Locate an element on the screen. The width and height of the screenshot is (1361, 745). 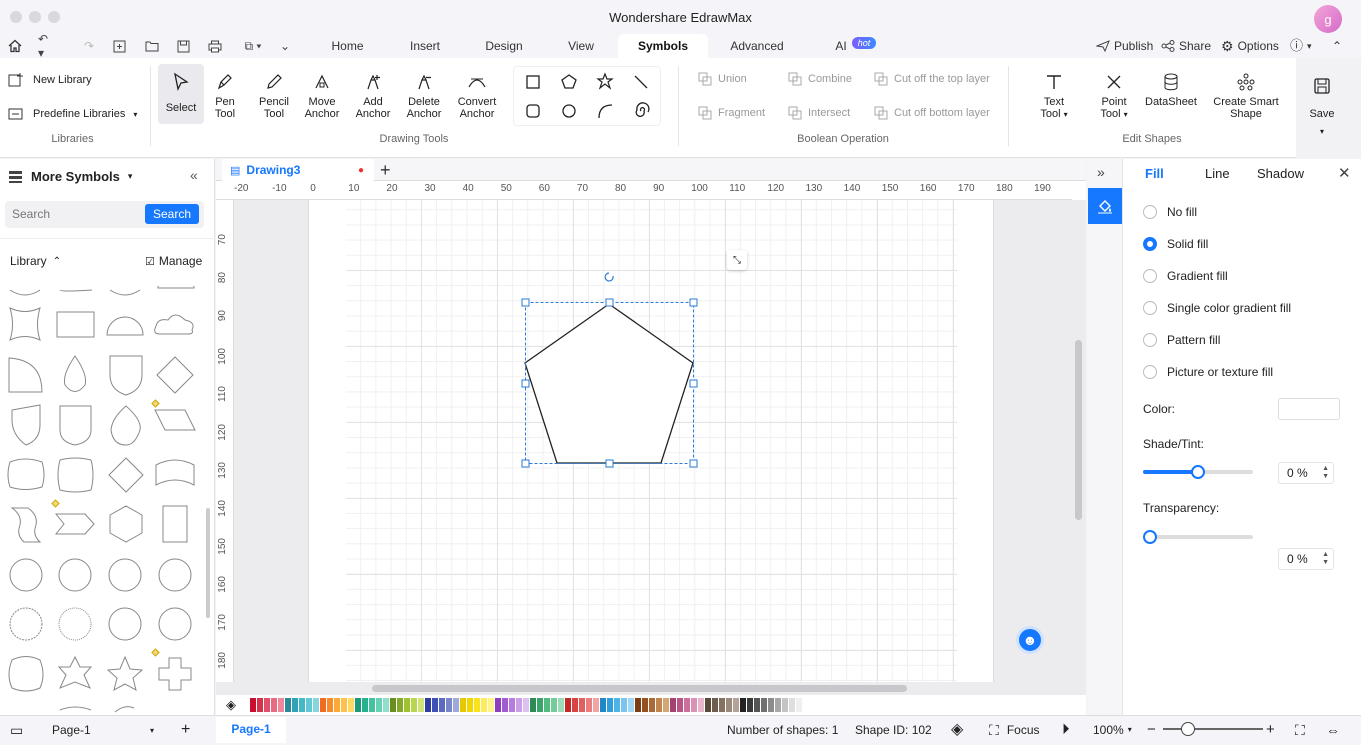
create-smart-shape-button: Create Smart Shape is located at coordinates (1246, 94).